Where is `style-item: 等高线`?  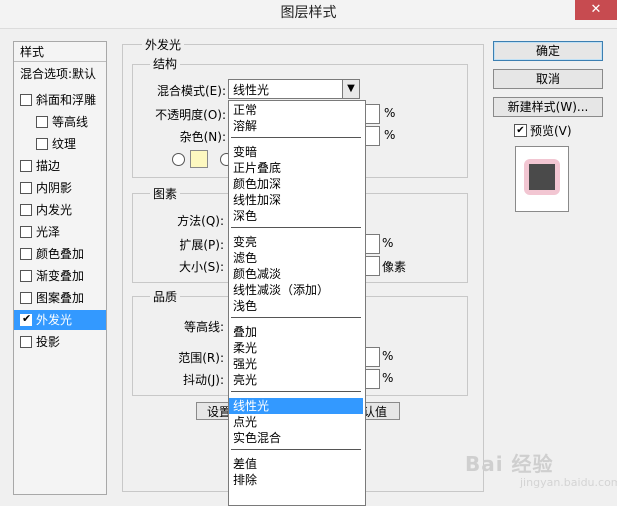
style-item: 等高线 is located at coordinates (60, 122).